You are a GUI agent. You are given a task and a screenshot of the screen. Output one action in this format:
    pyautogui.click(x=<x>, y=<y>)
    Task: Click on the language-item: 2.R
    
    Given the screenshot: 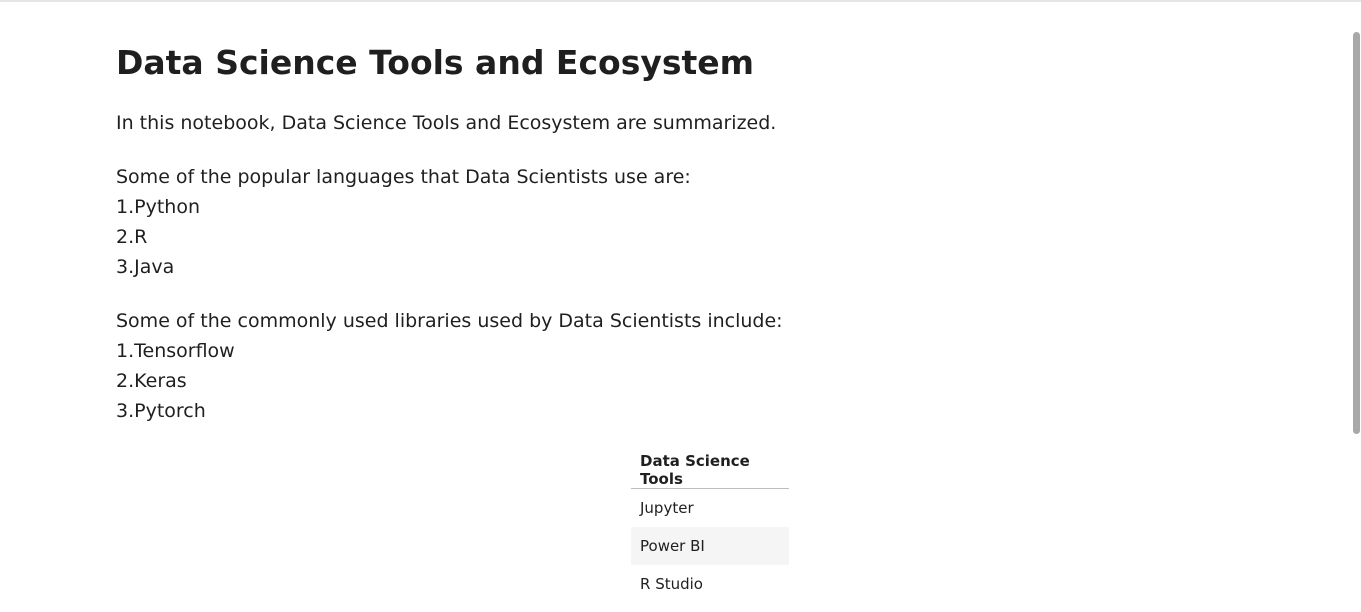 What is the action you would take?
    pyautogui.click(x=132, y=237)
    